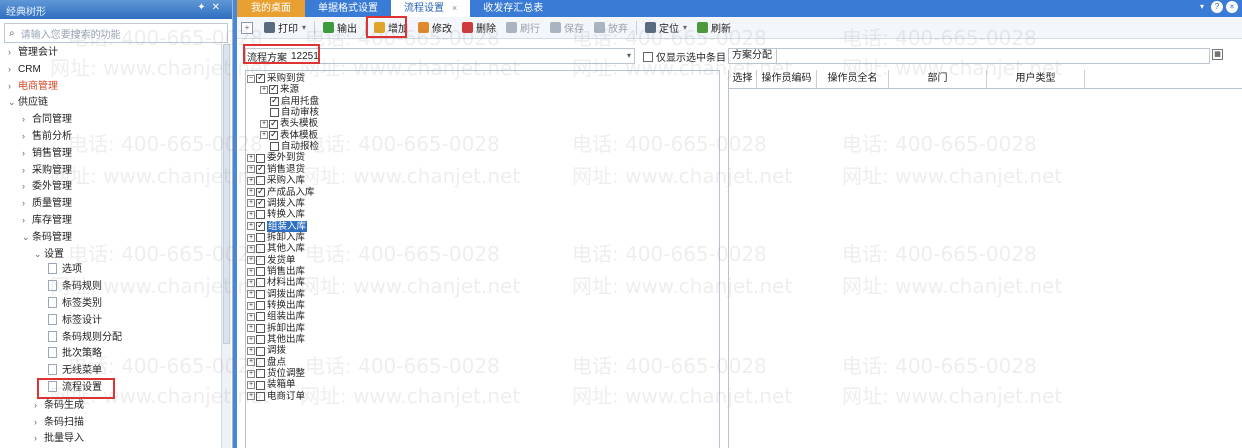 The height and width of the screenshot is (448, 1242). I want to click on nav-leaf-item: 选项, so click(110, 270).